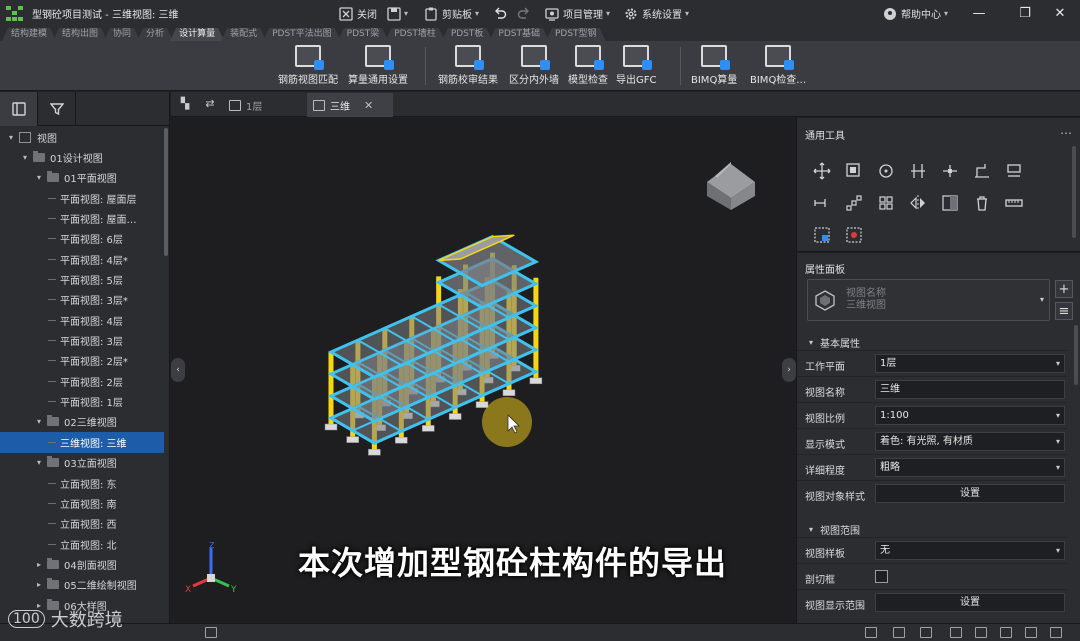 The height and width of the screenshot is (641, 1080). Describe the element at coordinates (854, 203) in the screenshot. I see `array-icon` at that location.